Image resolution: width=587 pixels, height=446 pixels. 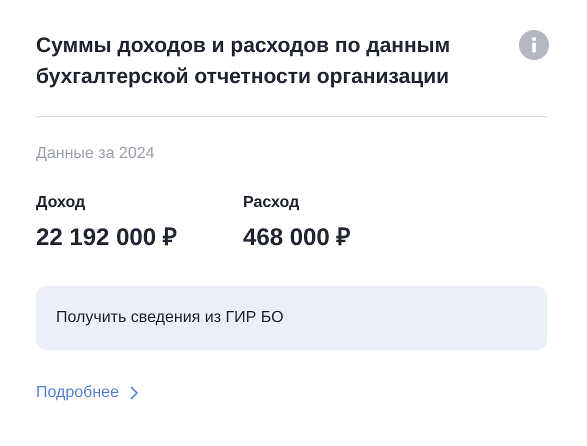 I want to click on card-title: Суммы доходов и расходов по данным бухгалтерской отчетности организации, so click(x=244, y=61).